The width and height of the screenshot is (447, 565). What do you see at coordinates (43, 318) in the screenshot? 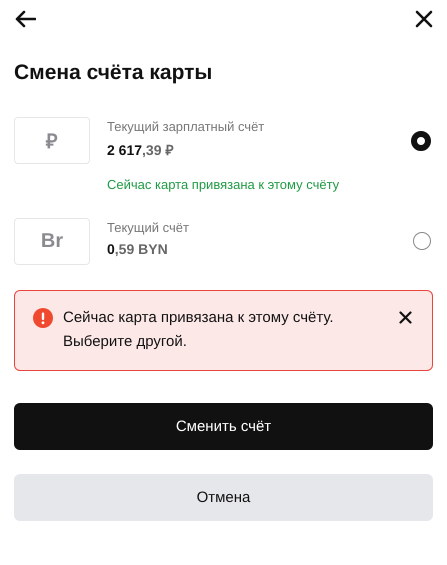
I see `alert-icon` at bounding box center [43, 318].